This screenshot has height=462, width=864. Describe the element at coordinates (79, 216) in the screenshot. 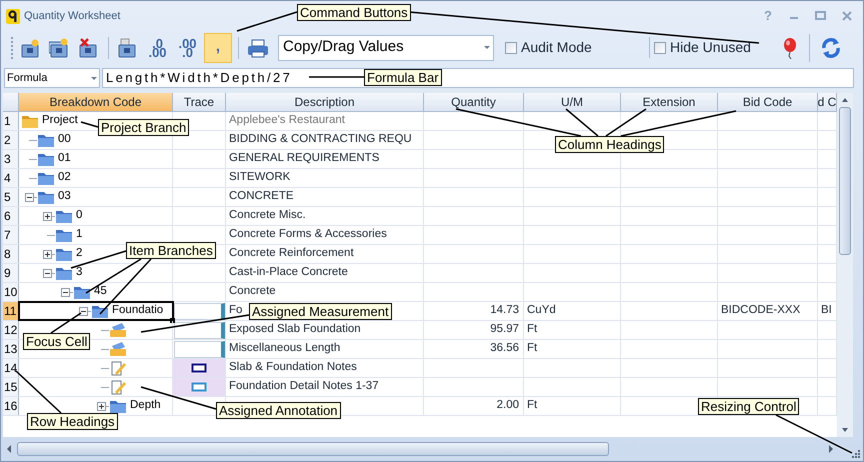

I see `branch-label: 0` at that location.